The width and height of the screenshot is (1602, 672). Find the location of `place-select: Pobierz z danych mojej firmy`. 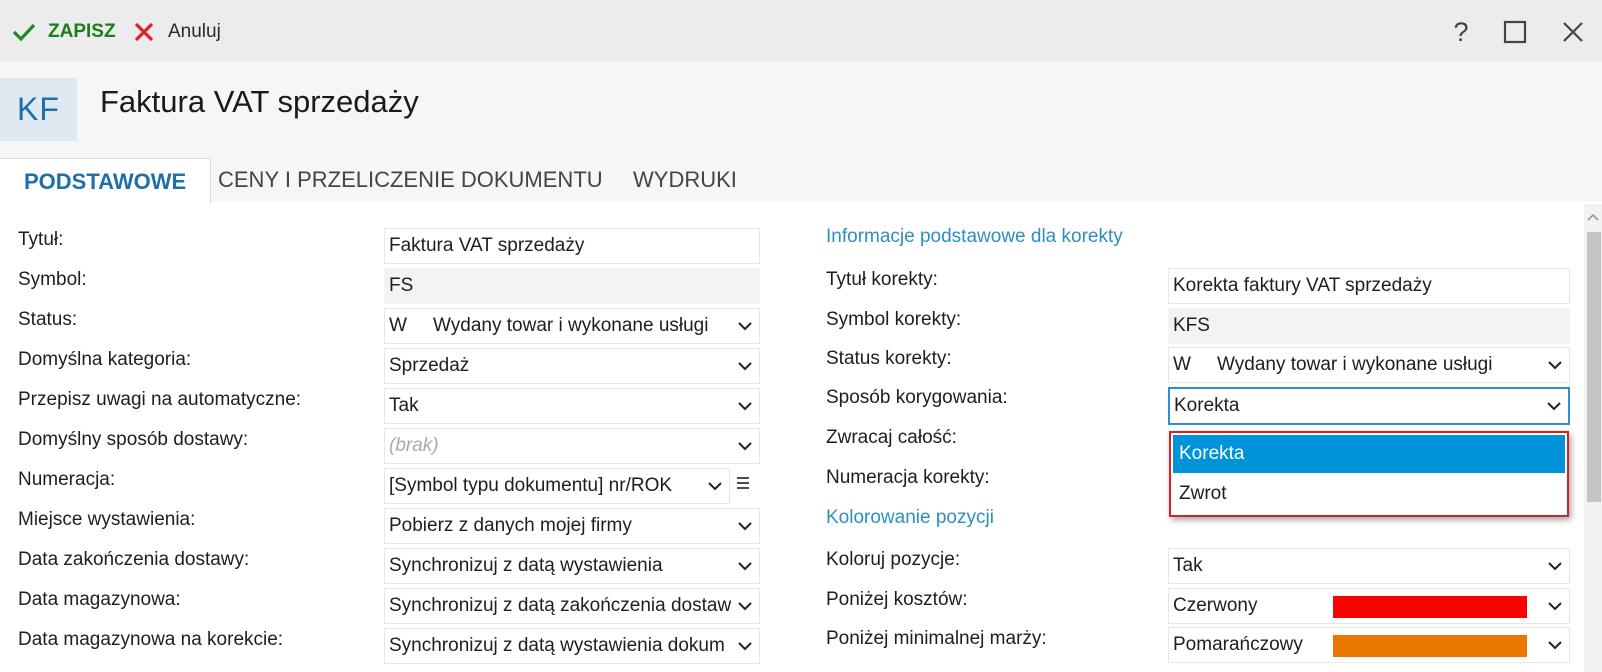

place-select: Pobierz z danych mojej firmy is located at coordinates (572, 526).